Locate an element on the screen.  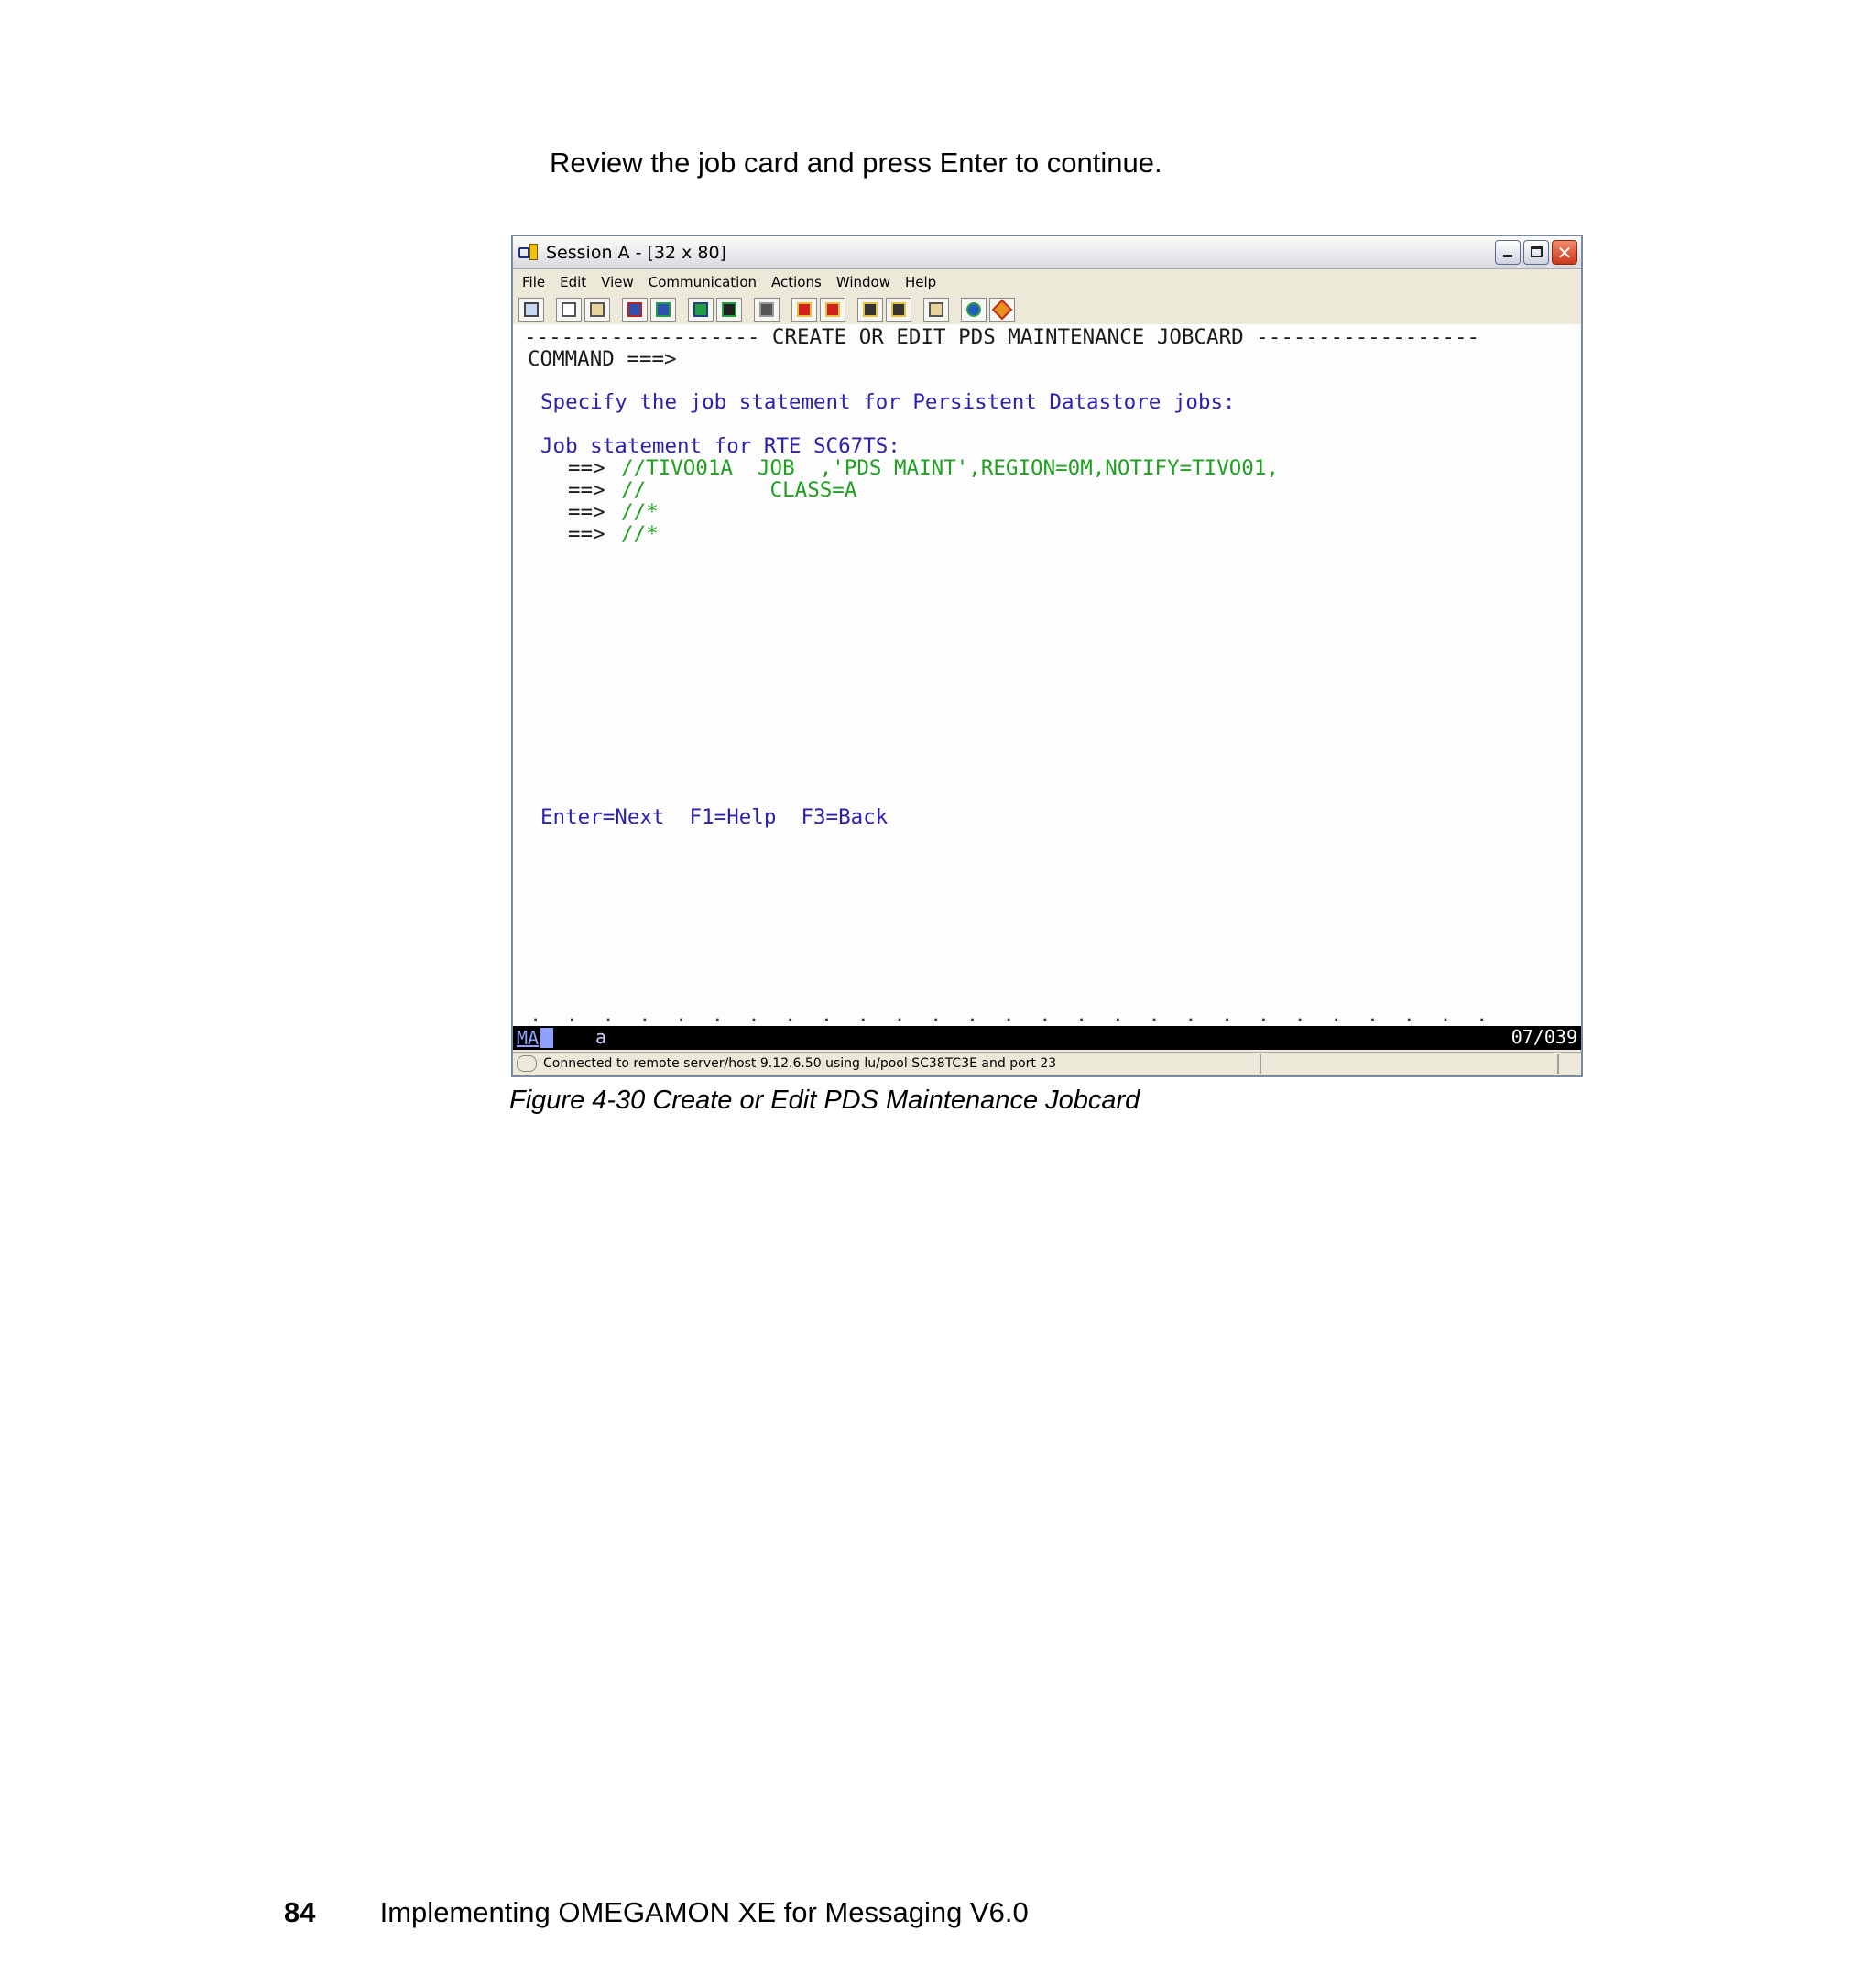
close-button: ✕ is located at coordinates (1564, 252).